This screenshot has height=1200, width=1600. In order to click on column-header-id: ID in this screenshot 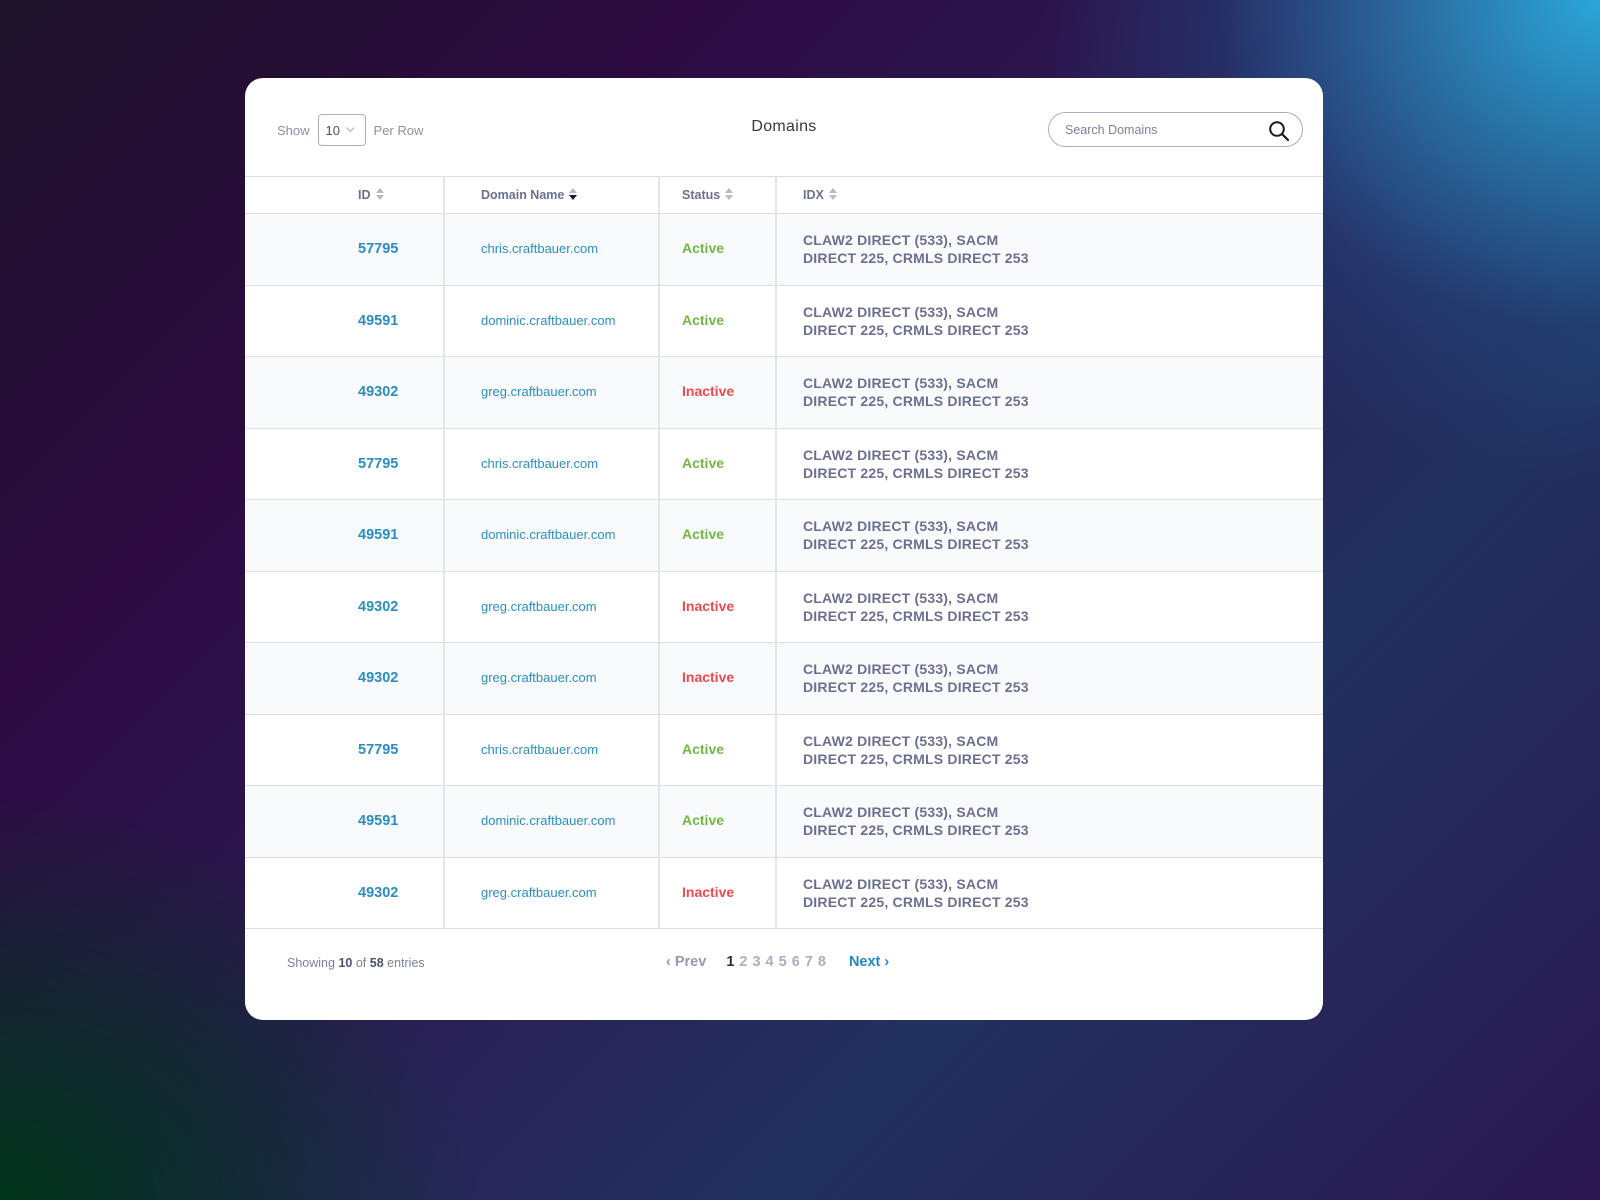, I will do `click(344, 195)`.